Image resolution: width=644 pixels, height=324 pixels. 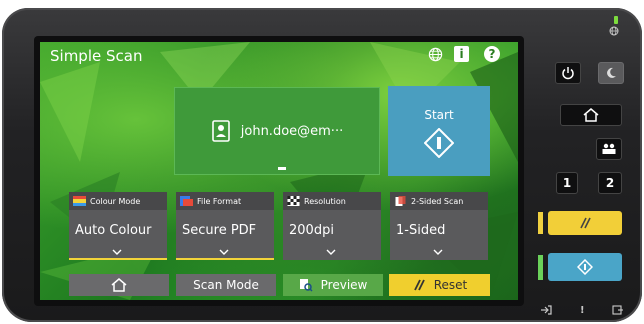 I want to click on reset-label: Reset, so click(x=450, y=285).